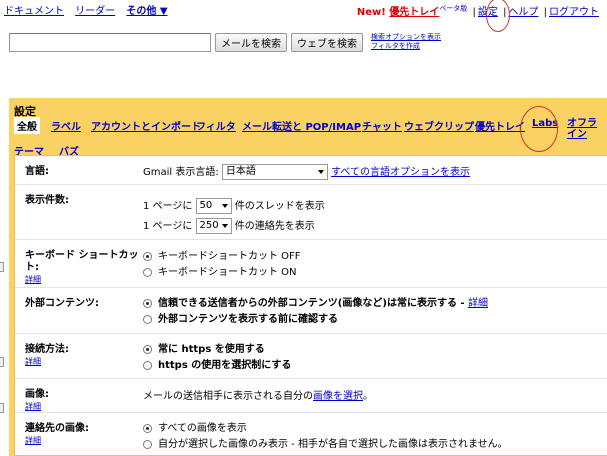 This screenshot has width=607, height=456. I want to click on new-badge: New!, so click(371, 12).